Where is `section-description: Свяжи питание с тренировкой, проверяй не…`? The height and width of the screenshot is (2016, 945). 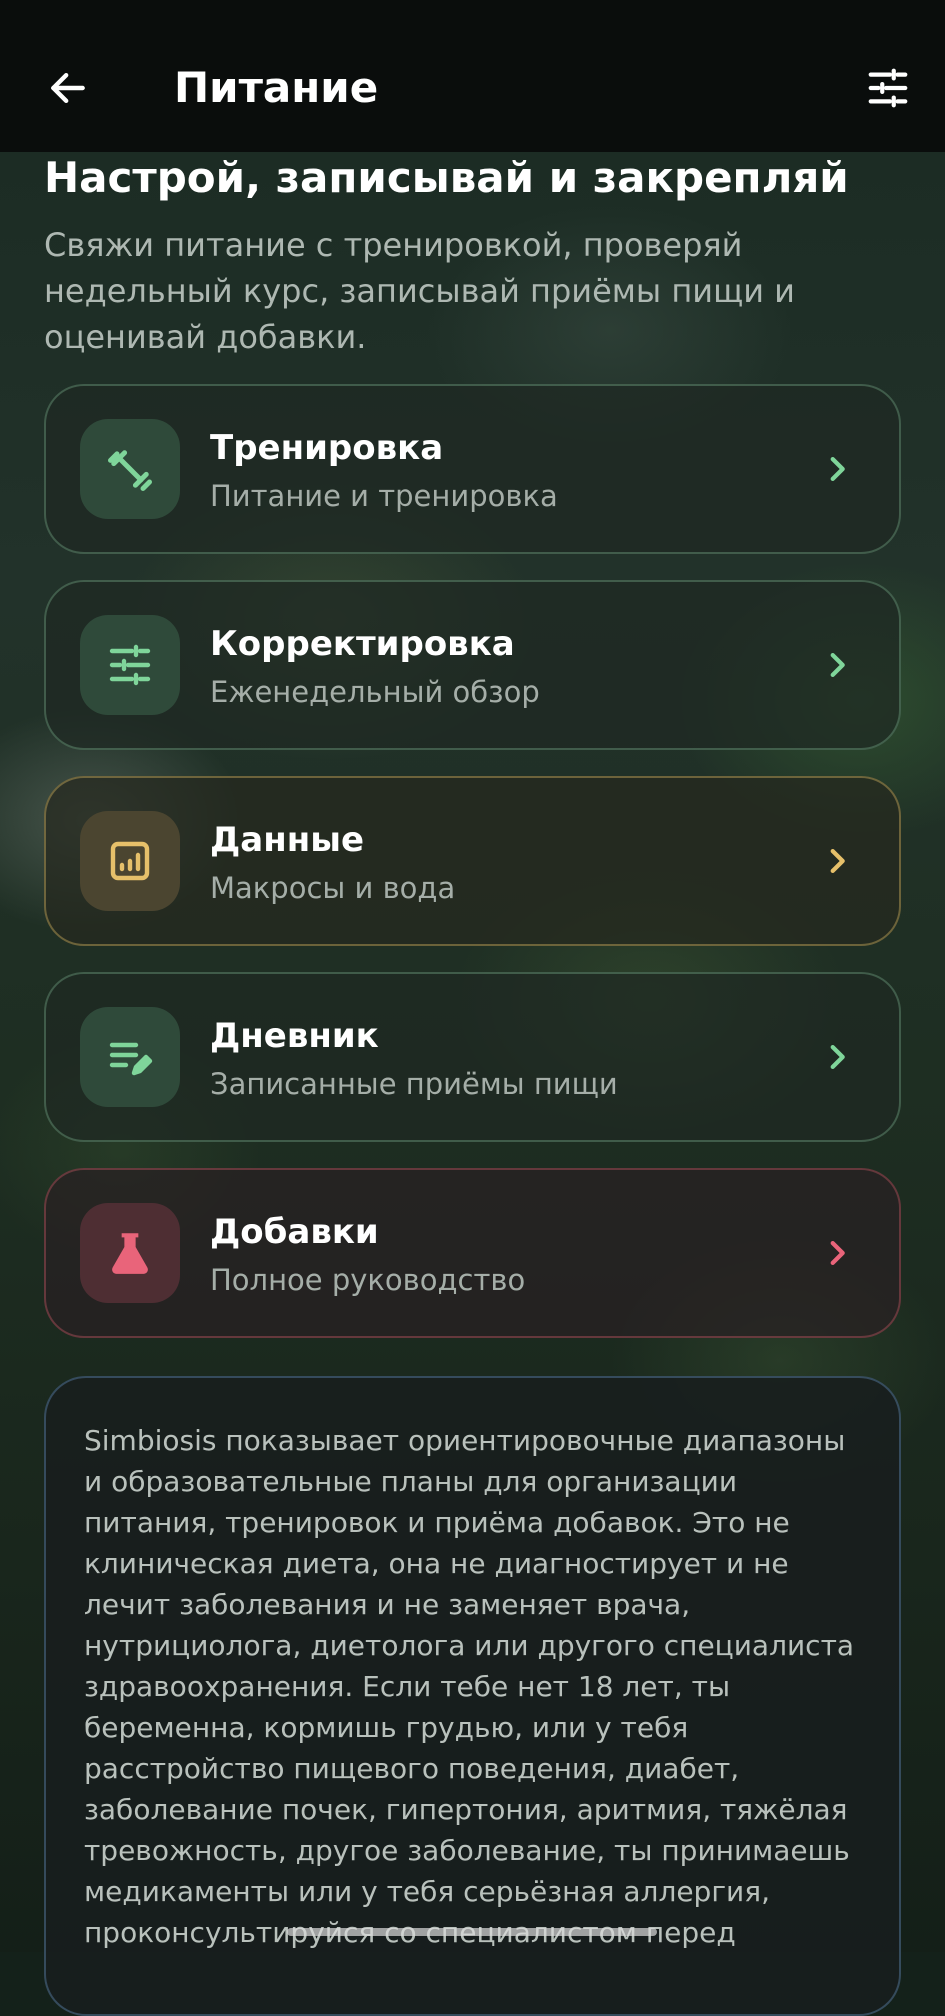 section-description: Свяжи питание с тренировкой, проверяй не… is located at coordinates (419, 291).